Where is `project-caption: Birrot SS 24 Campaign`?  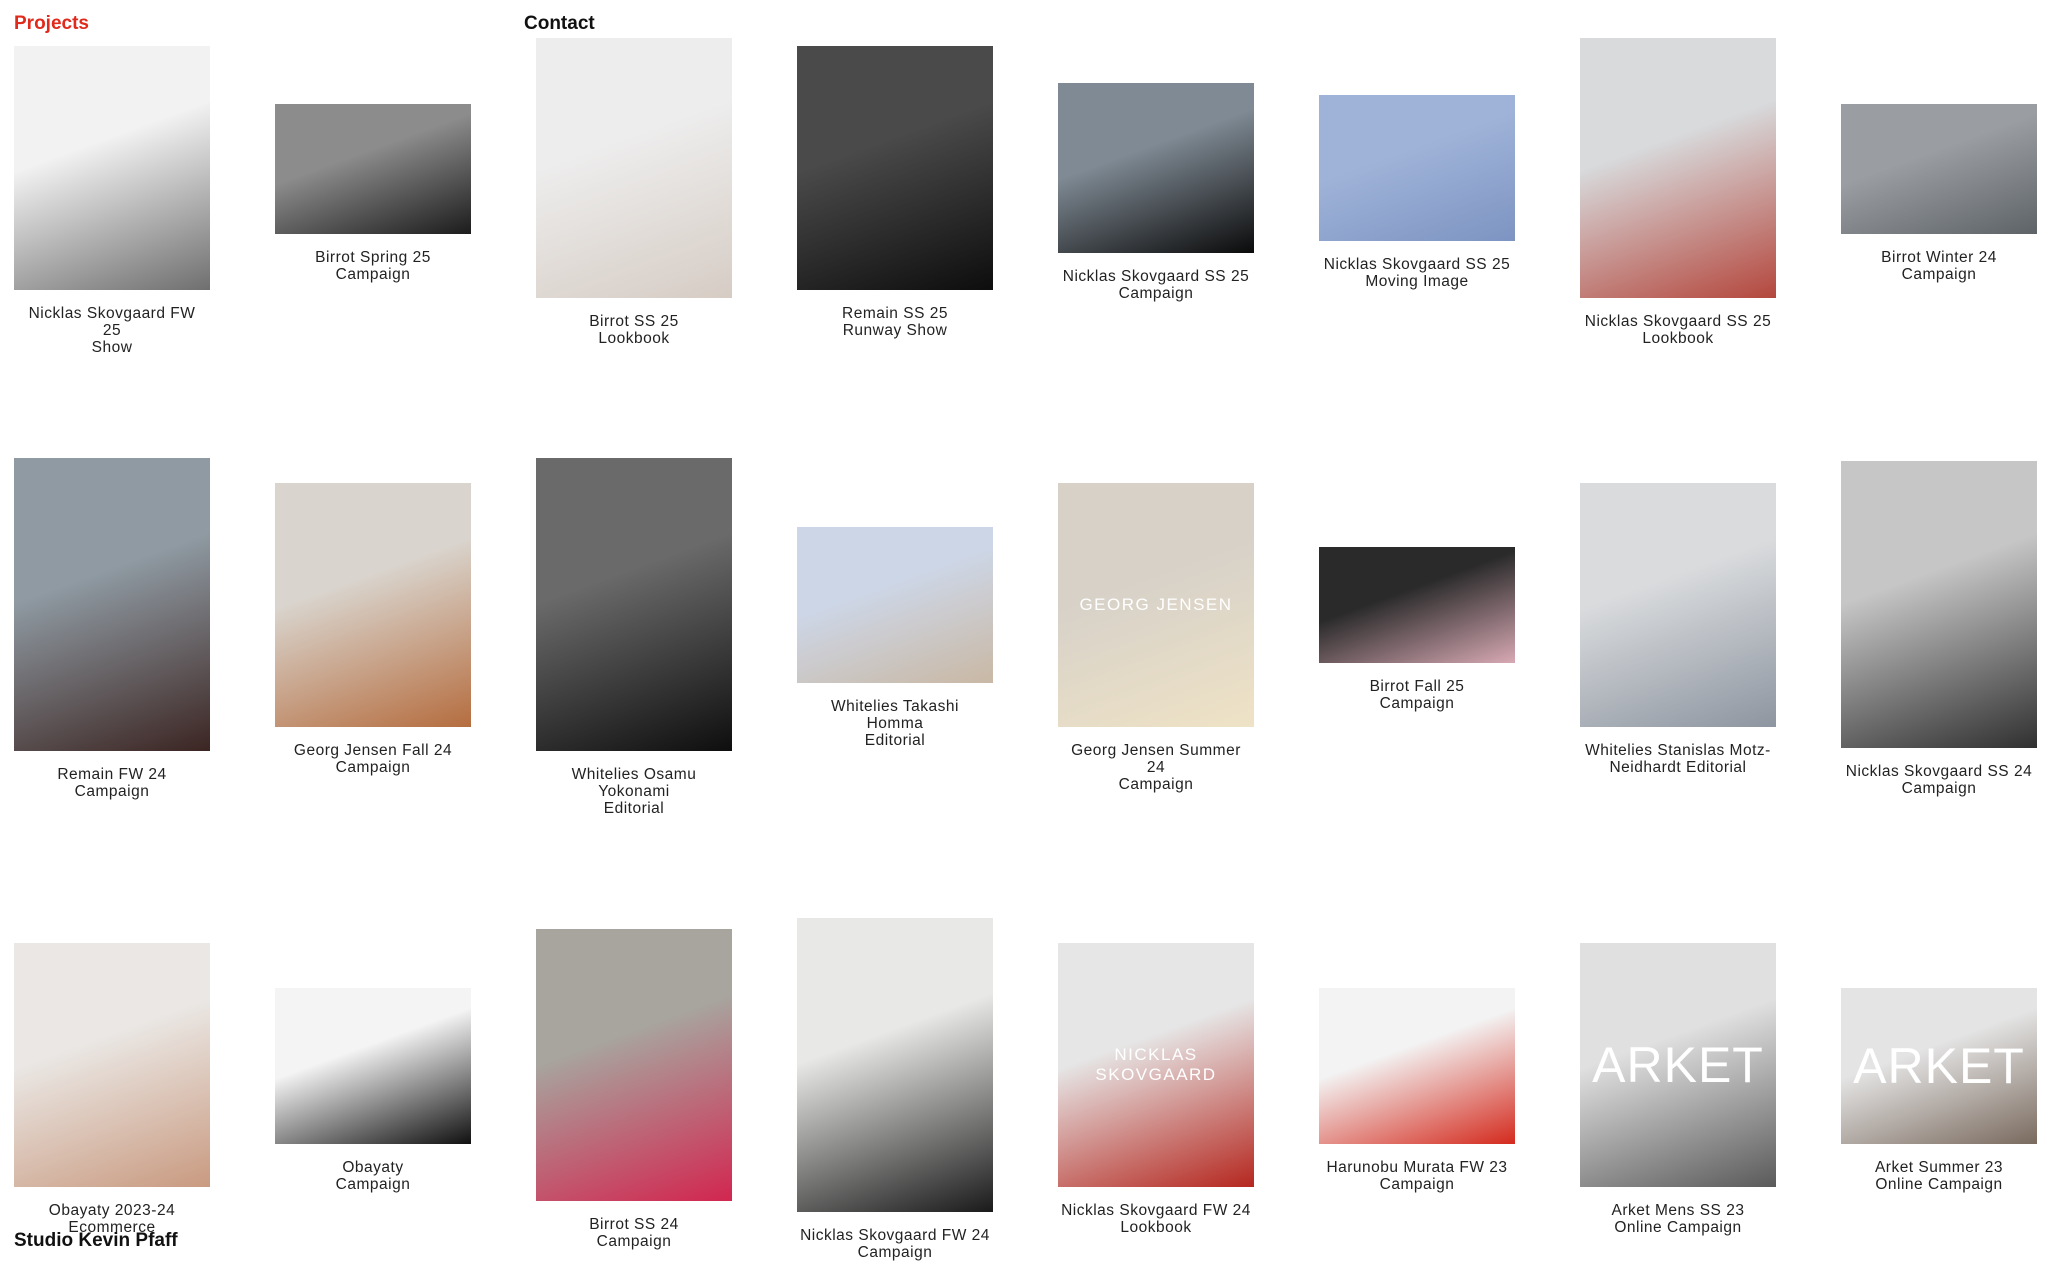 project-caption: Birrot SS 24 Campaign is located at coordinates (634, 1233).